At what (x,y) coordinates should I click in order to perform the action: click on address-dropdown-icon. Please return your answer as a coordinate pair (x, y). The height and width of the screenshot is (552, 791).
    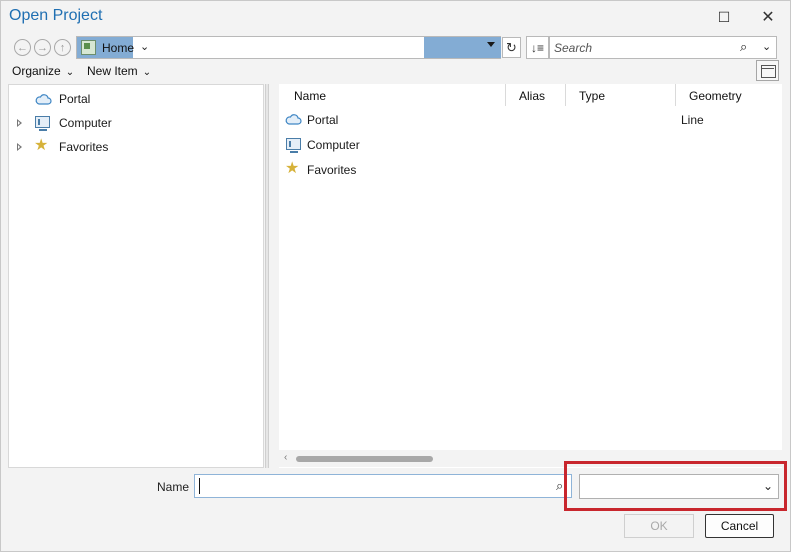
    Looking at the image, I should click on (491, 44).